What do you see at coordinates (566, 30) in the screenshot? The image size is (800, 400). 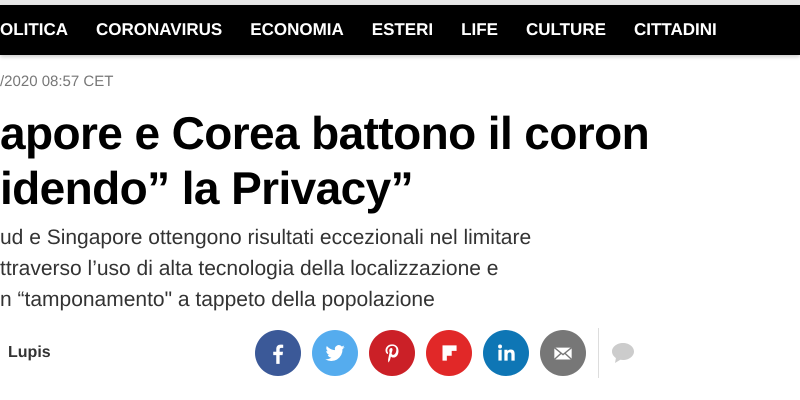 I see `nav-link: CULTURE` at bounding box center [566, 30].